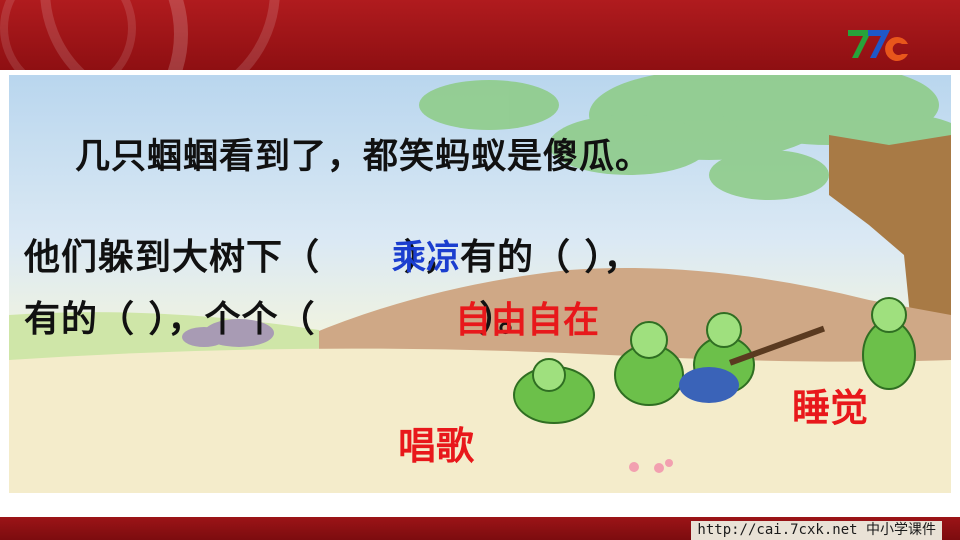  I want to click on sentence-line-1: 几只蝈蝈看到了，都笑蚂蚁是傻瓜。, so click(363, 157).